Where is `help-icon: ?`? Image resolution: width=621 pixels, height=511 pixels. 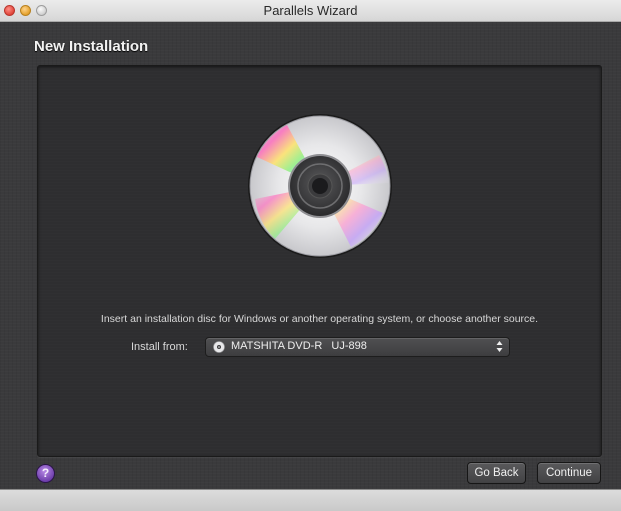 help-icon: ? is located at coordinates (45, 473).